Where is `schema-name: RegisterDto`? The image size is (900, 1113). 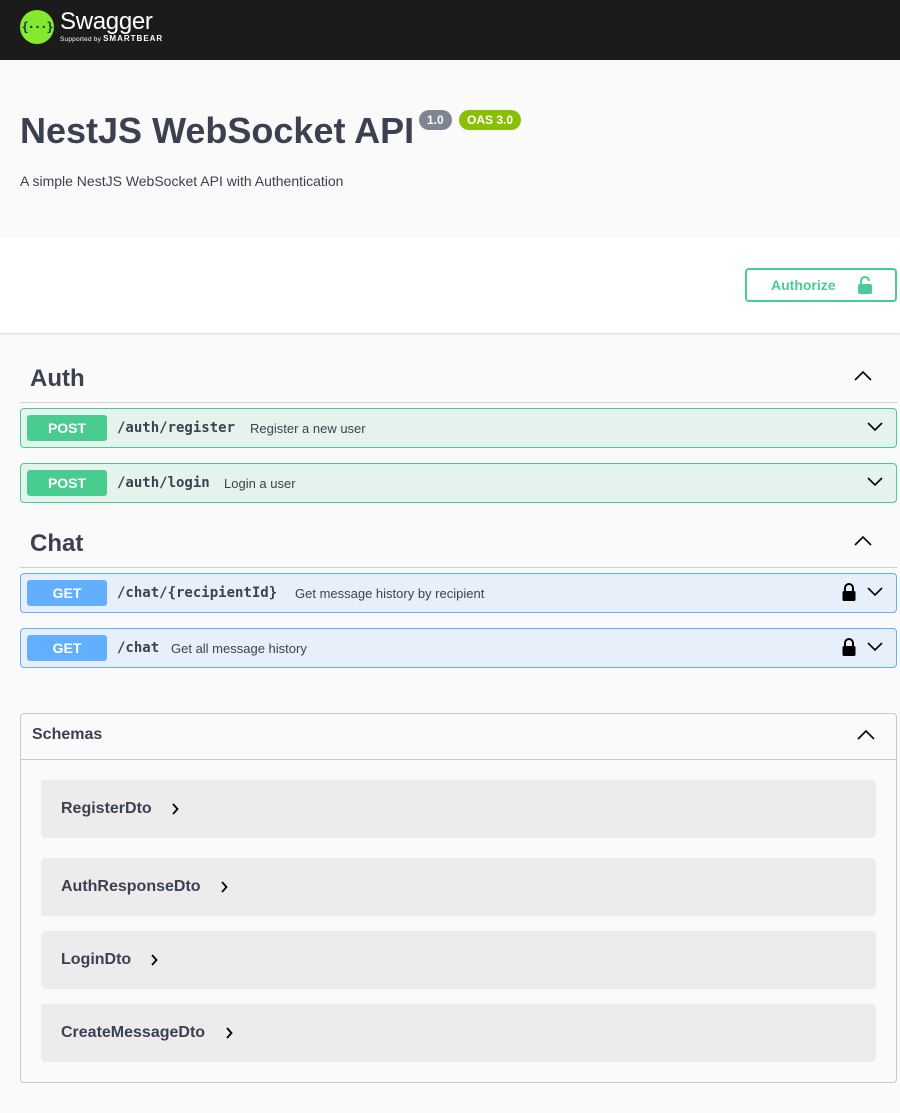 schema-name: RegisterDto is located at coordinates (106, 808).